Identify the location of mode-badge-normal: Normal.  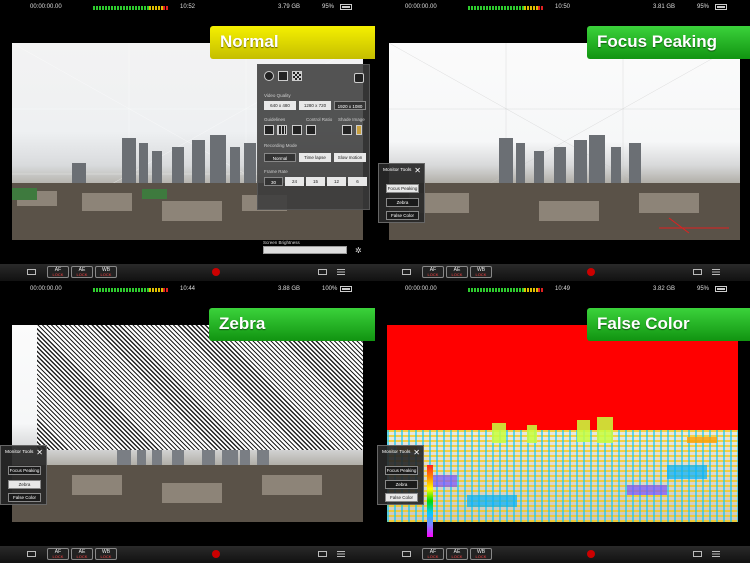
(292, 42).